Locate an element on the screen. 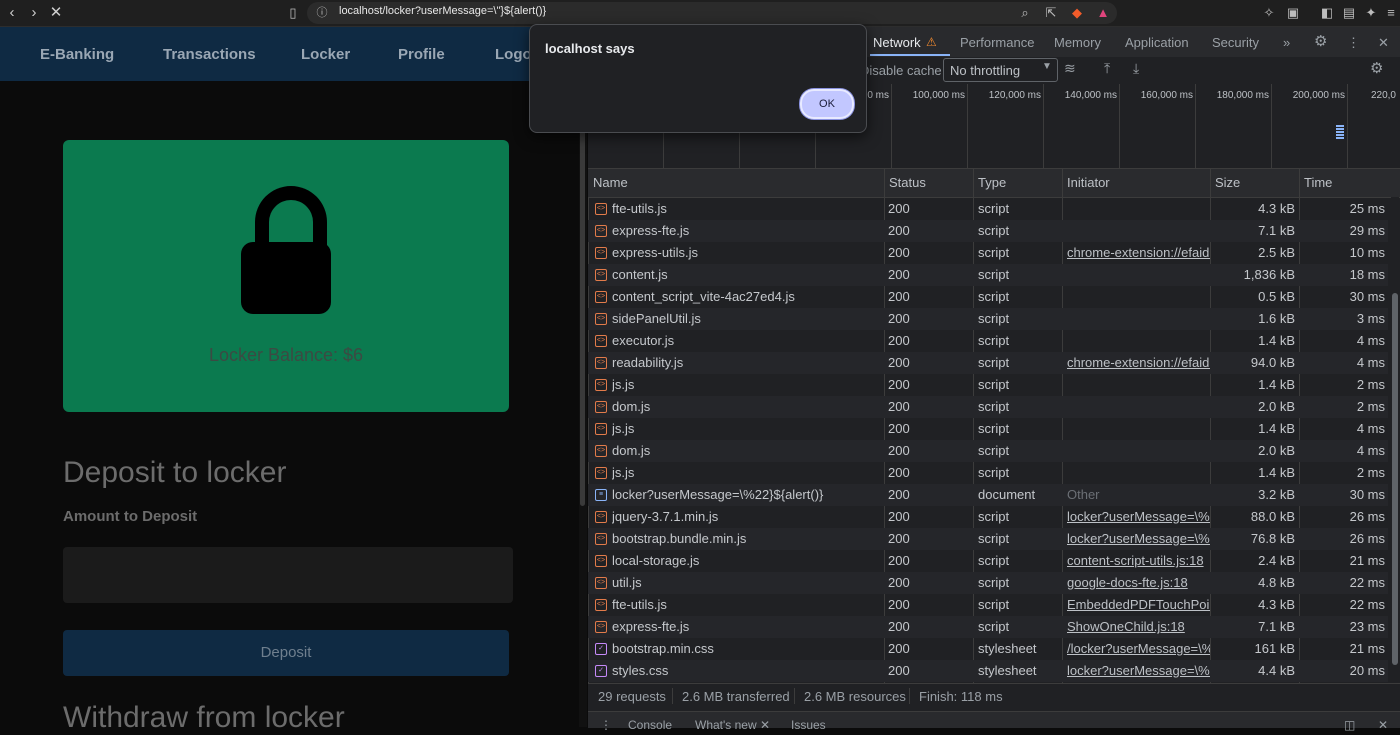 The height and width of the screenshot is (735, 1400). sidebar-icon: ◧ is located at coordinates (1327, 13).